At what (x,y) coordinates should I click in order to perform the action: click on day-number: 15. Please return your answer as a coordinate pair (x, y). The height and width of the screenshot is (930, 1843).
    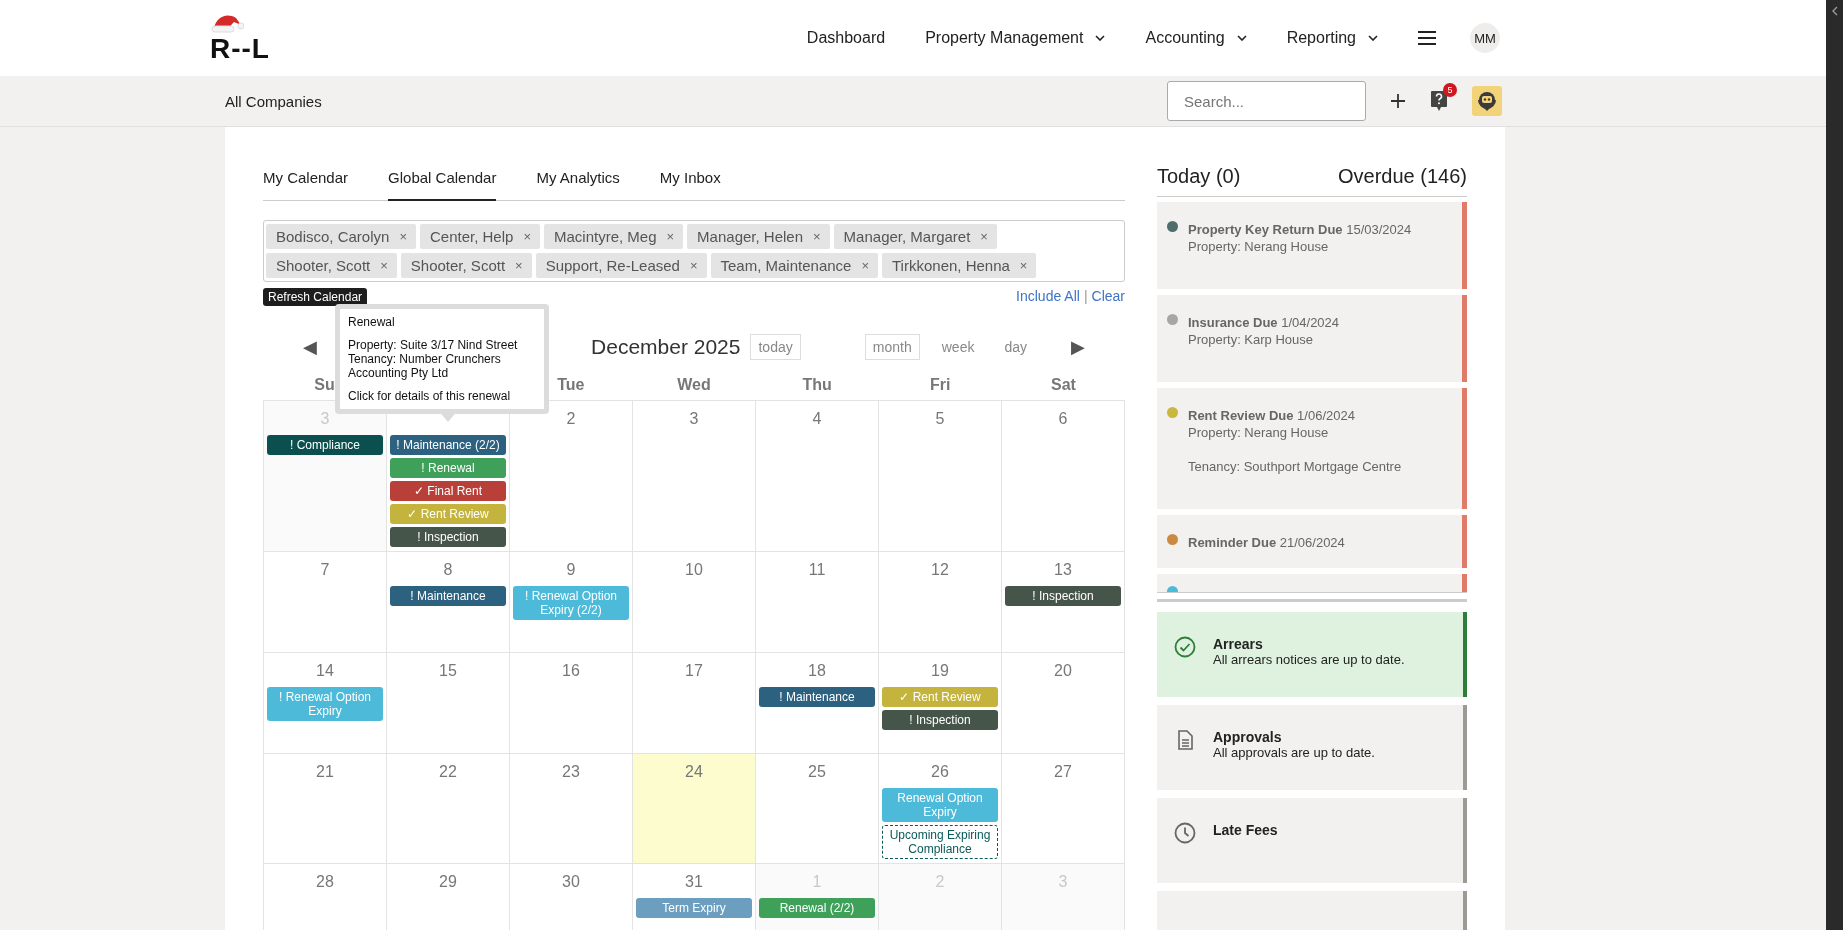
    Looking at the image, I should click on (448, 670).